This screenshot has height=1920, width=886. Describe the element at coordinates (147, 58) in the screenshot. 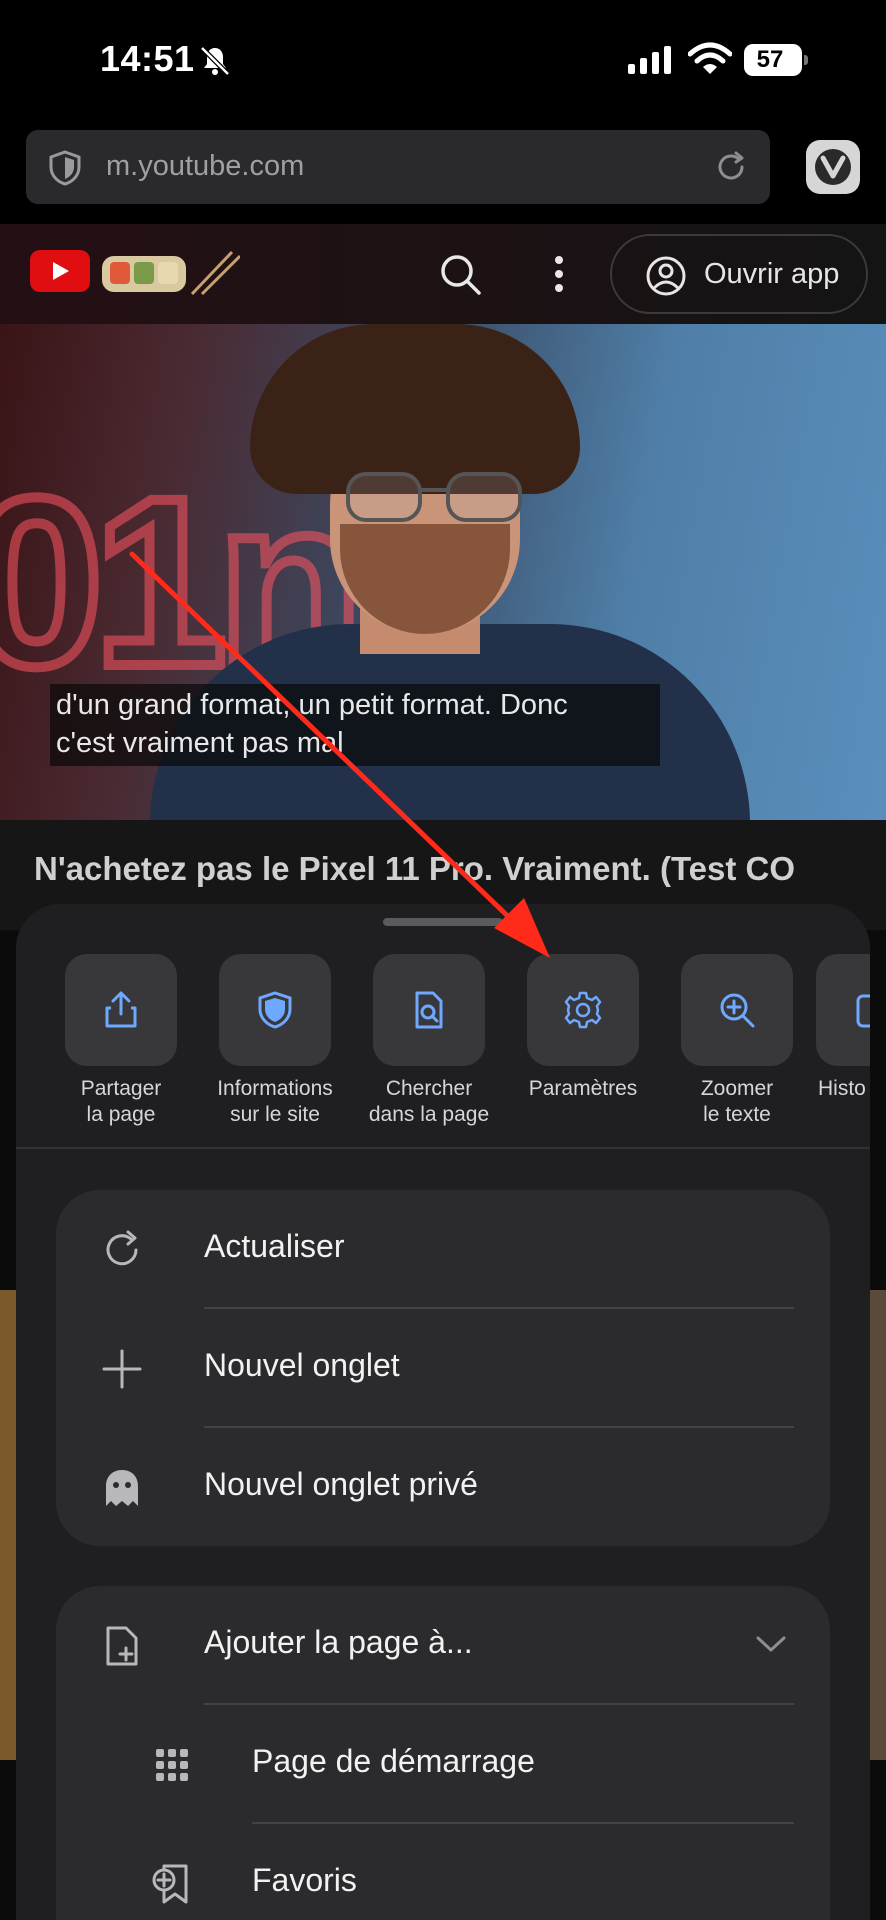

I see `status-time: 14:51` at that location.